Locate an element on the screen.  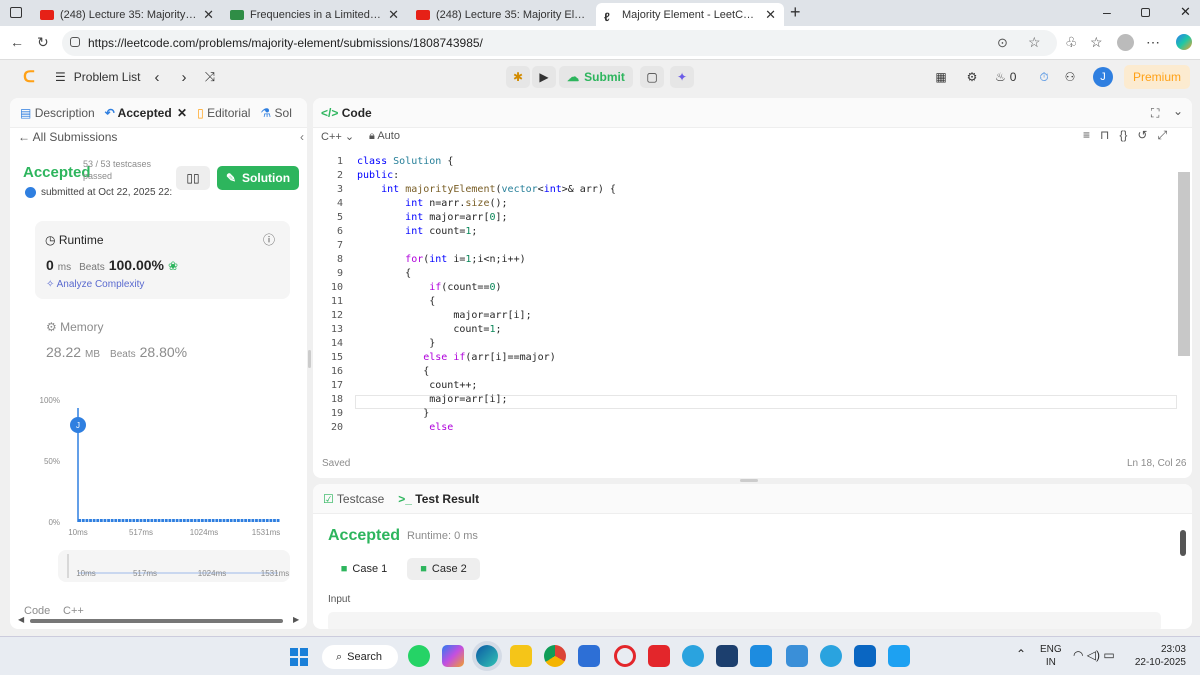
debug-icon: ✱ is located at coordinates (518, 77).